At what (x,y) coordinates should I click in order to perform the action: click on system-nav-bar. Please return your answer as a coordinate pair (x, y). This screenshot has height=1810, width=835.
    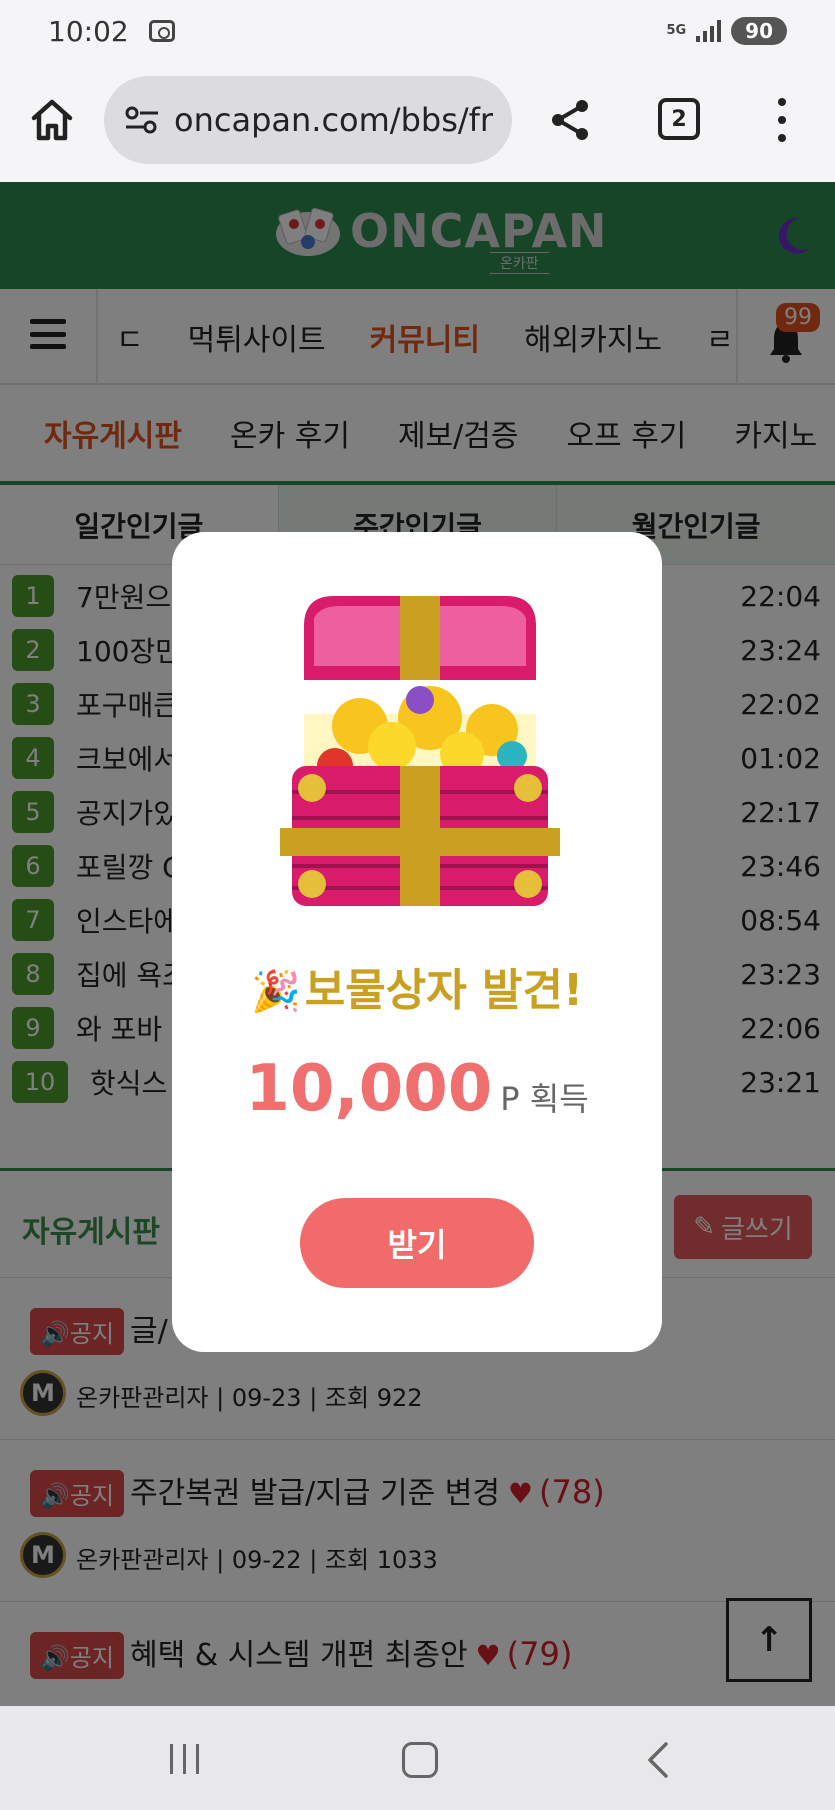
    Looking at the image, I should click on (417, 1758).